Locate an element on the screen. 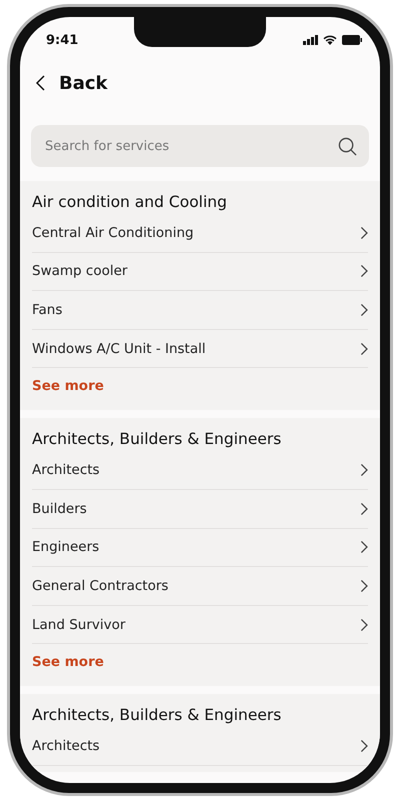 The height and width of the screenshot is (800, 400). service-item: Swamp cooler is located at coordinates (200, 272).